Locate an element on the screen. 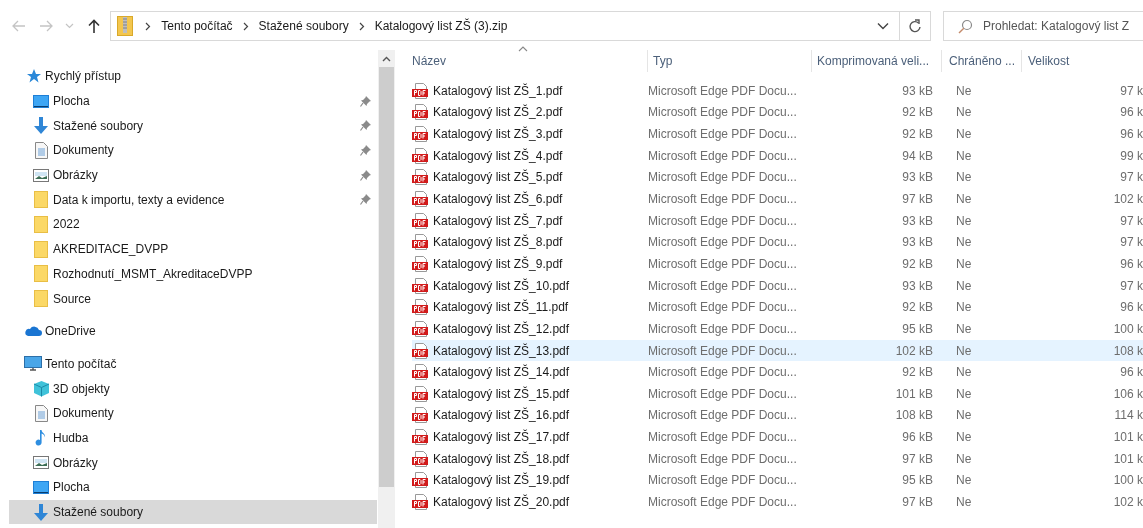 The image size is (1143, 528). file-row: Katalogový list ZŠ_3.pdf Microsoft Edge PDF Docu... 92 kB Ne 96 k is located at coordinates (777, 134).